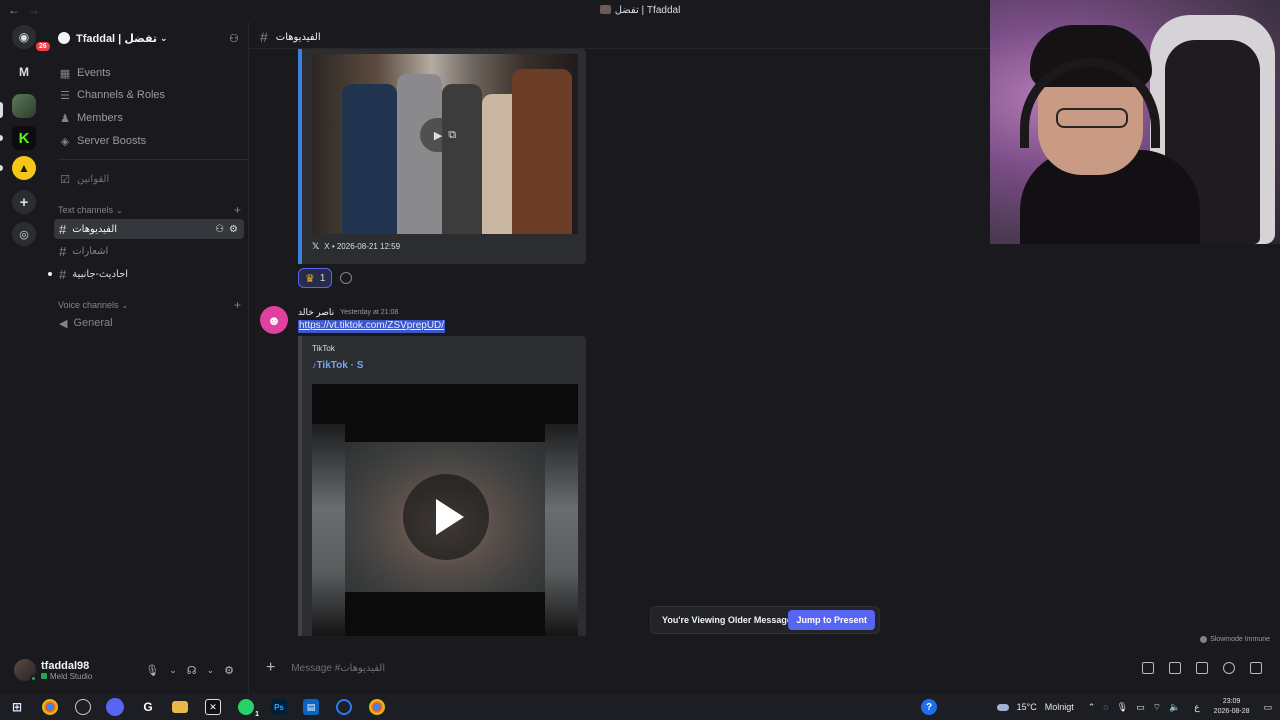  What do you see at coordinates (831, 620) in the screenshot?
I see `jump-to-present-button: Jump to Present` at bounding box center [831, 620].